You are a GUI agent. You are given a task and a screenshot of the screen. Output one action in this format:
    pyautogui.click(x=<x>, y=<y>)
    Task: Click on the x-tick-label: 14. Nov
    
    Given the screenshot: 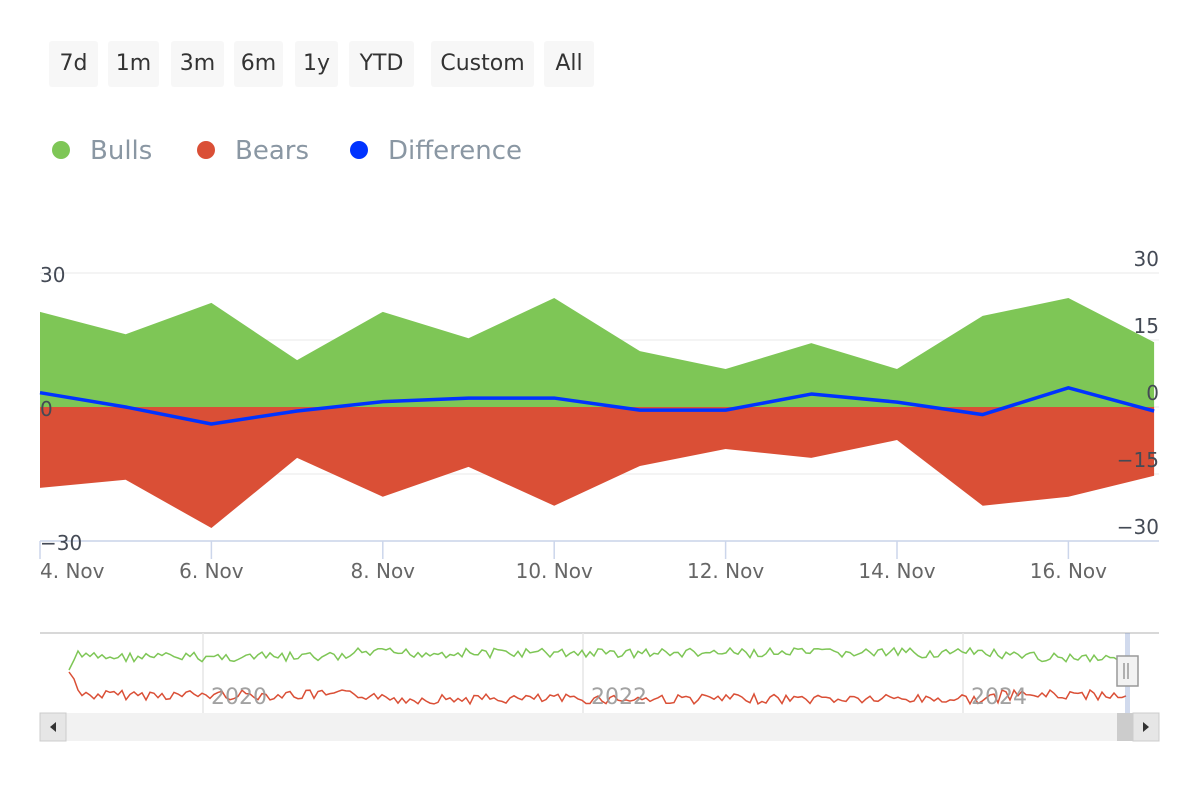 What is the action you would take?
    pyautogui.click(x=896, y=571)
    